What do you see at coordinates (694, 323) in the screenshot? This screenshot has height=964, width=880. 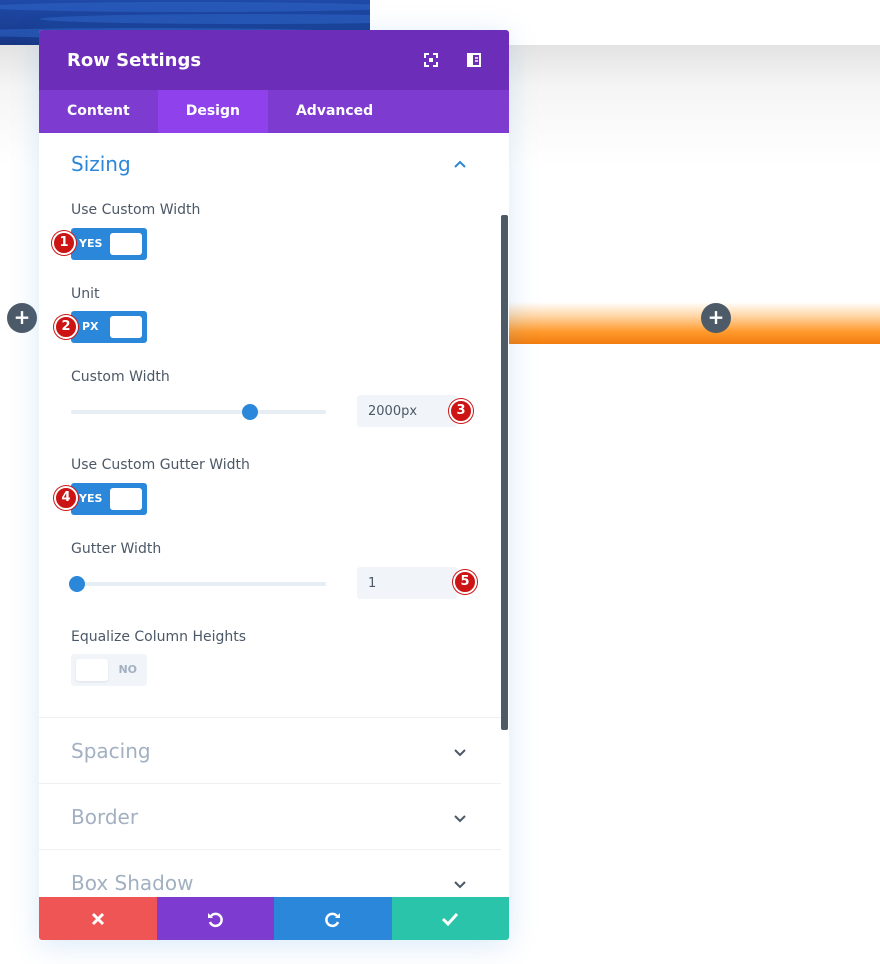 I see `orange-gradient-strip` at bounding box center [694, 323].